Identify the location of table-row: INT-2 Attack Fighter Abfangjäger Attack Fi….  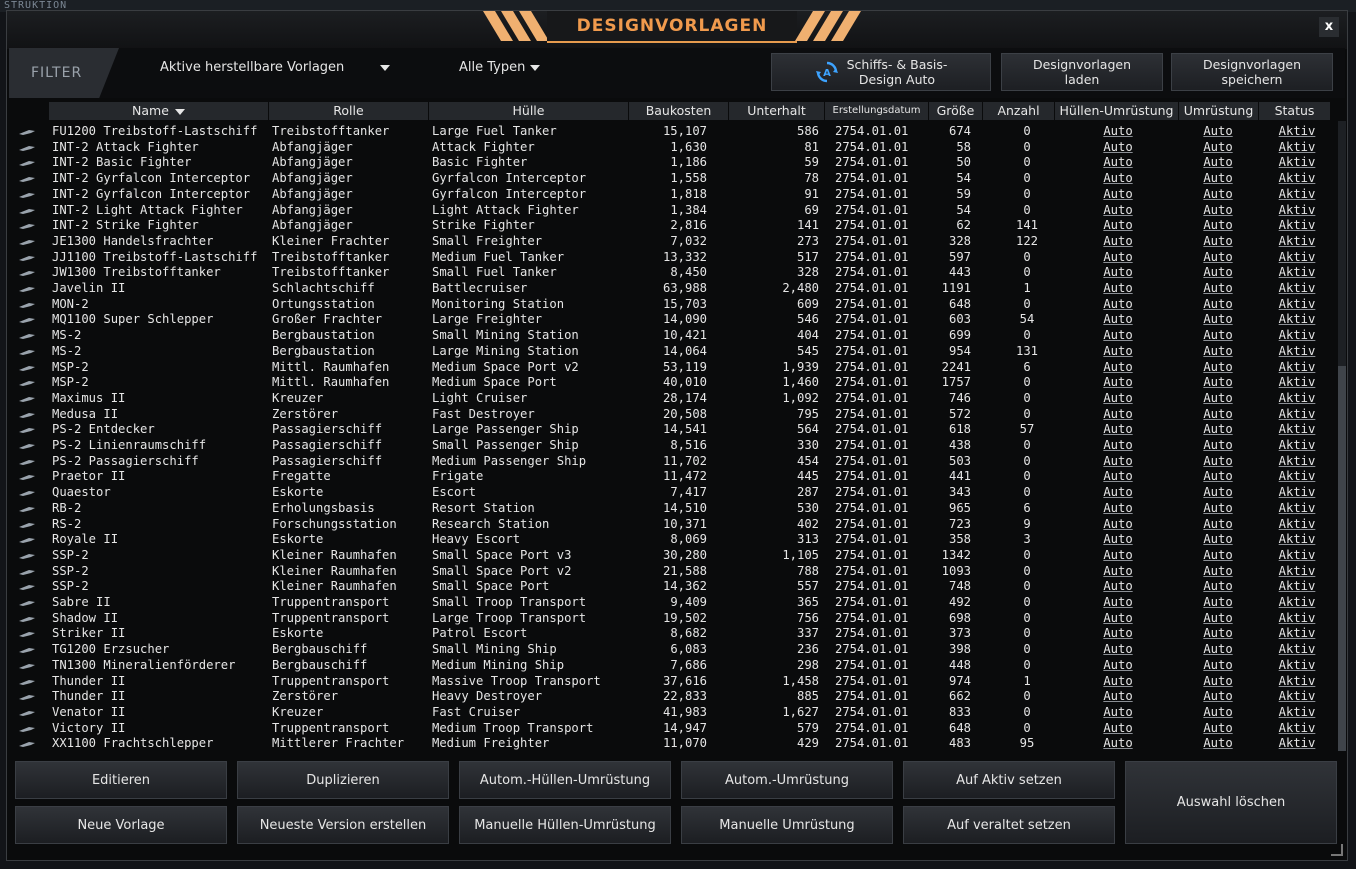
(672, 148).